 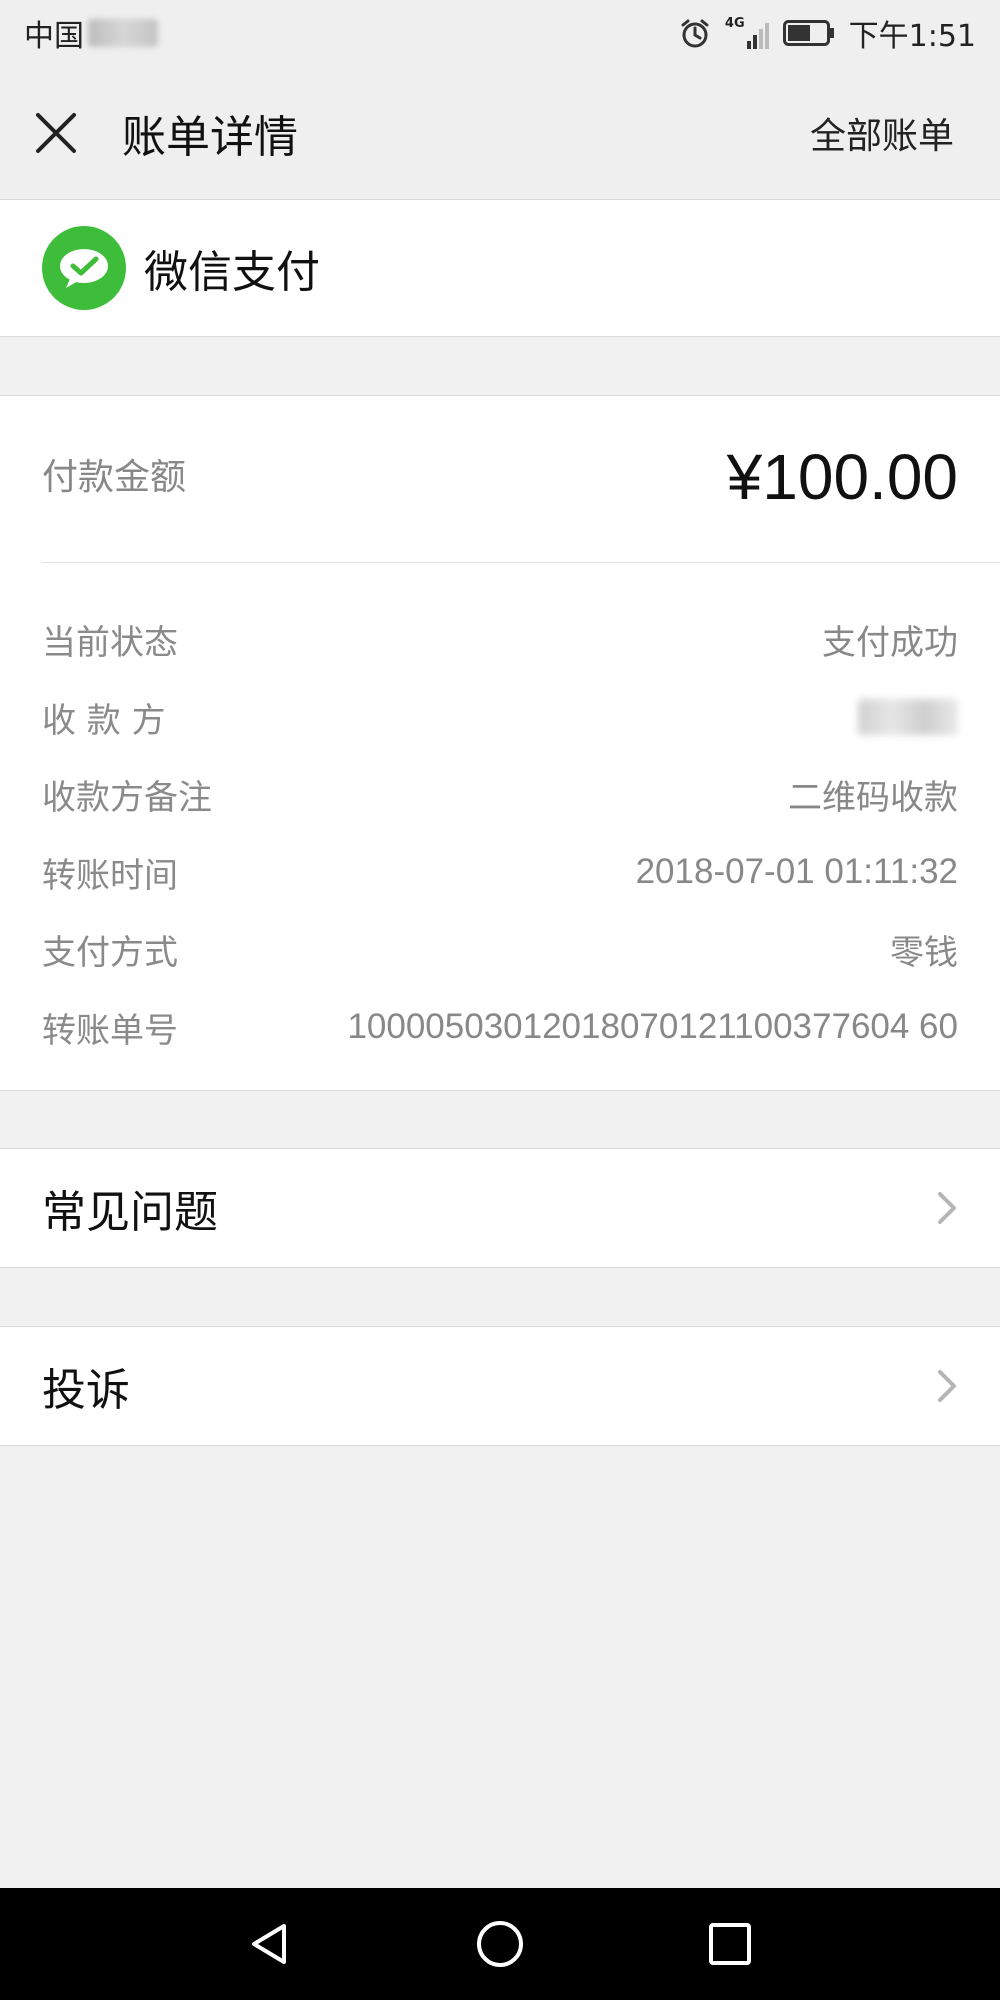 I want to click on status-icons: 4G 下午1:51, so click(x=827, y=33).